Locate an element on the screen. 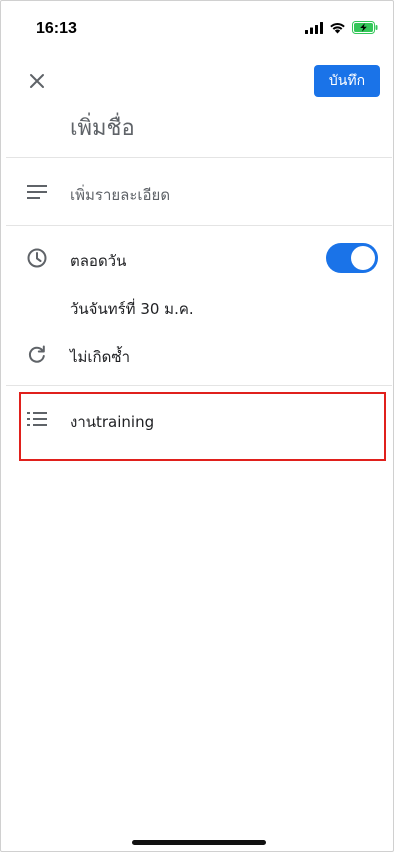  all-day-toggle is located at coordinates (352, 258).